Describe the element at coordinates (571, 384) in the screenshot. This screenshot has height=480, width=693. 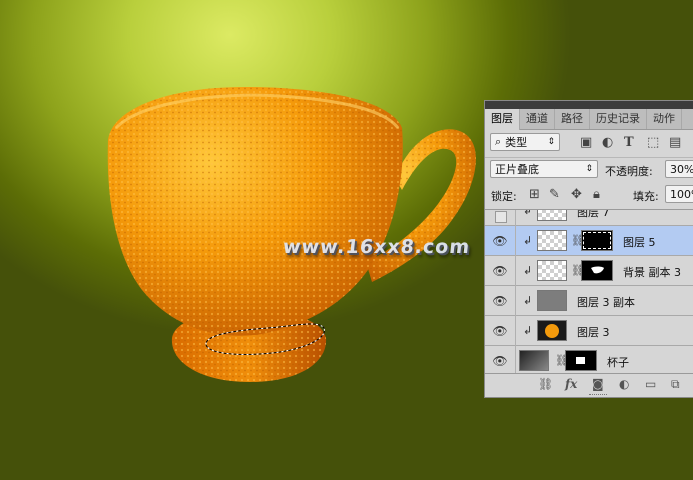
I see `fx-icon: fx` at that location.